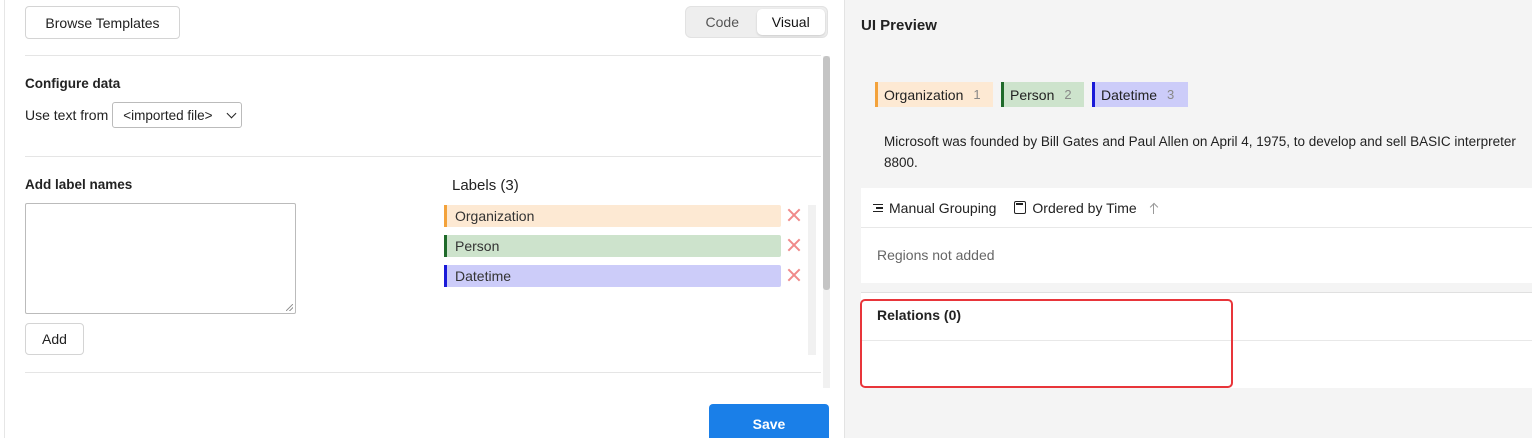 Image resolution: width=1532 pixels, height=438 pixels. I want to click on manual-grouping-button: Manual Grouping, so click(934, 208).